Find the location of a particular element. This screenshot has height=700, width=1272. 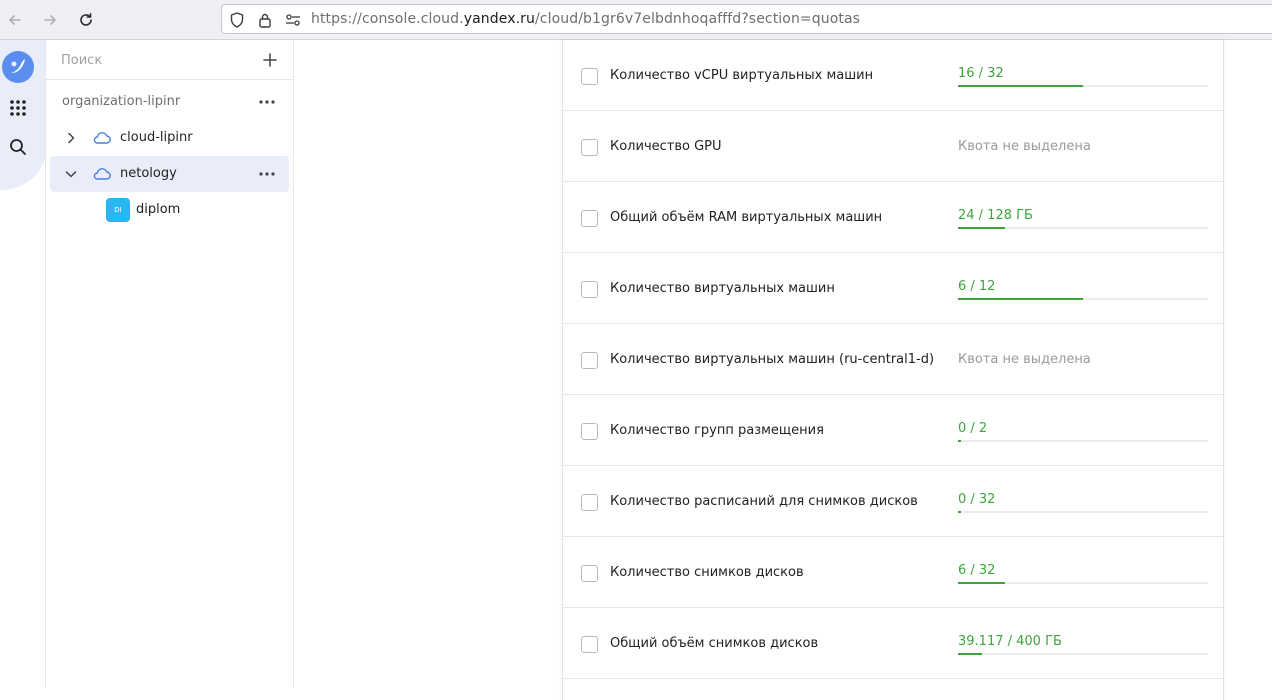

organization-menu-button is located at coordinates (267, 102).